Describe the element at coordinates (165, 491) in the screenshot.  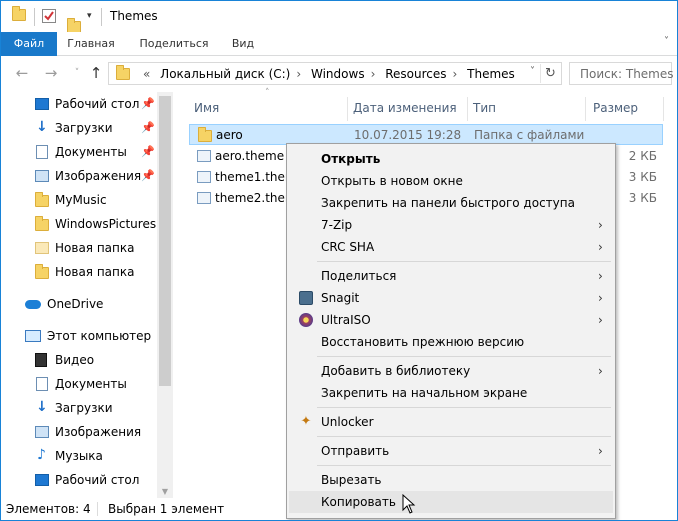
I see `scroll-down-icon: ▼` at that location.